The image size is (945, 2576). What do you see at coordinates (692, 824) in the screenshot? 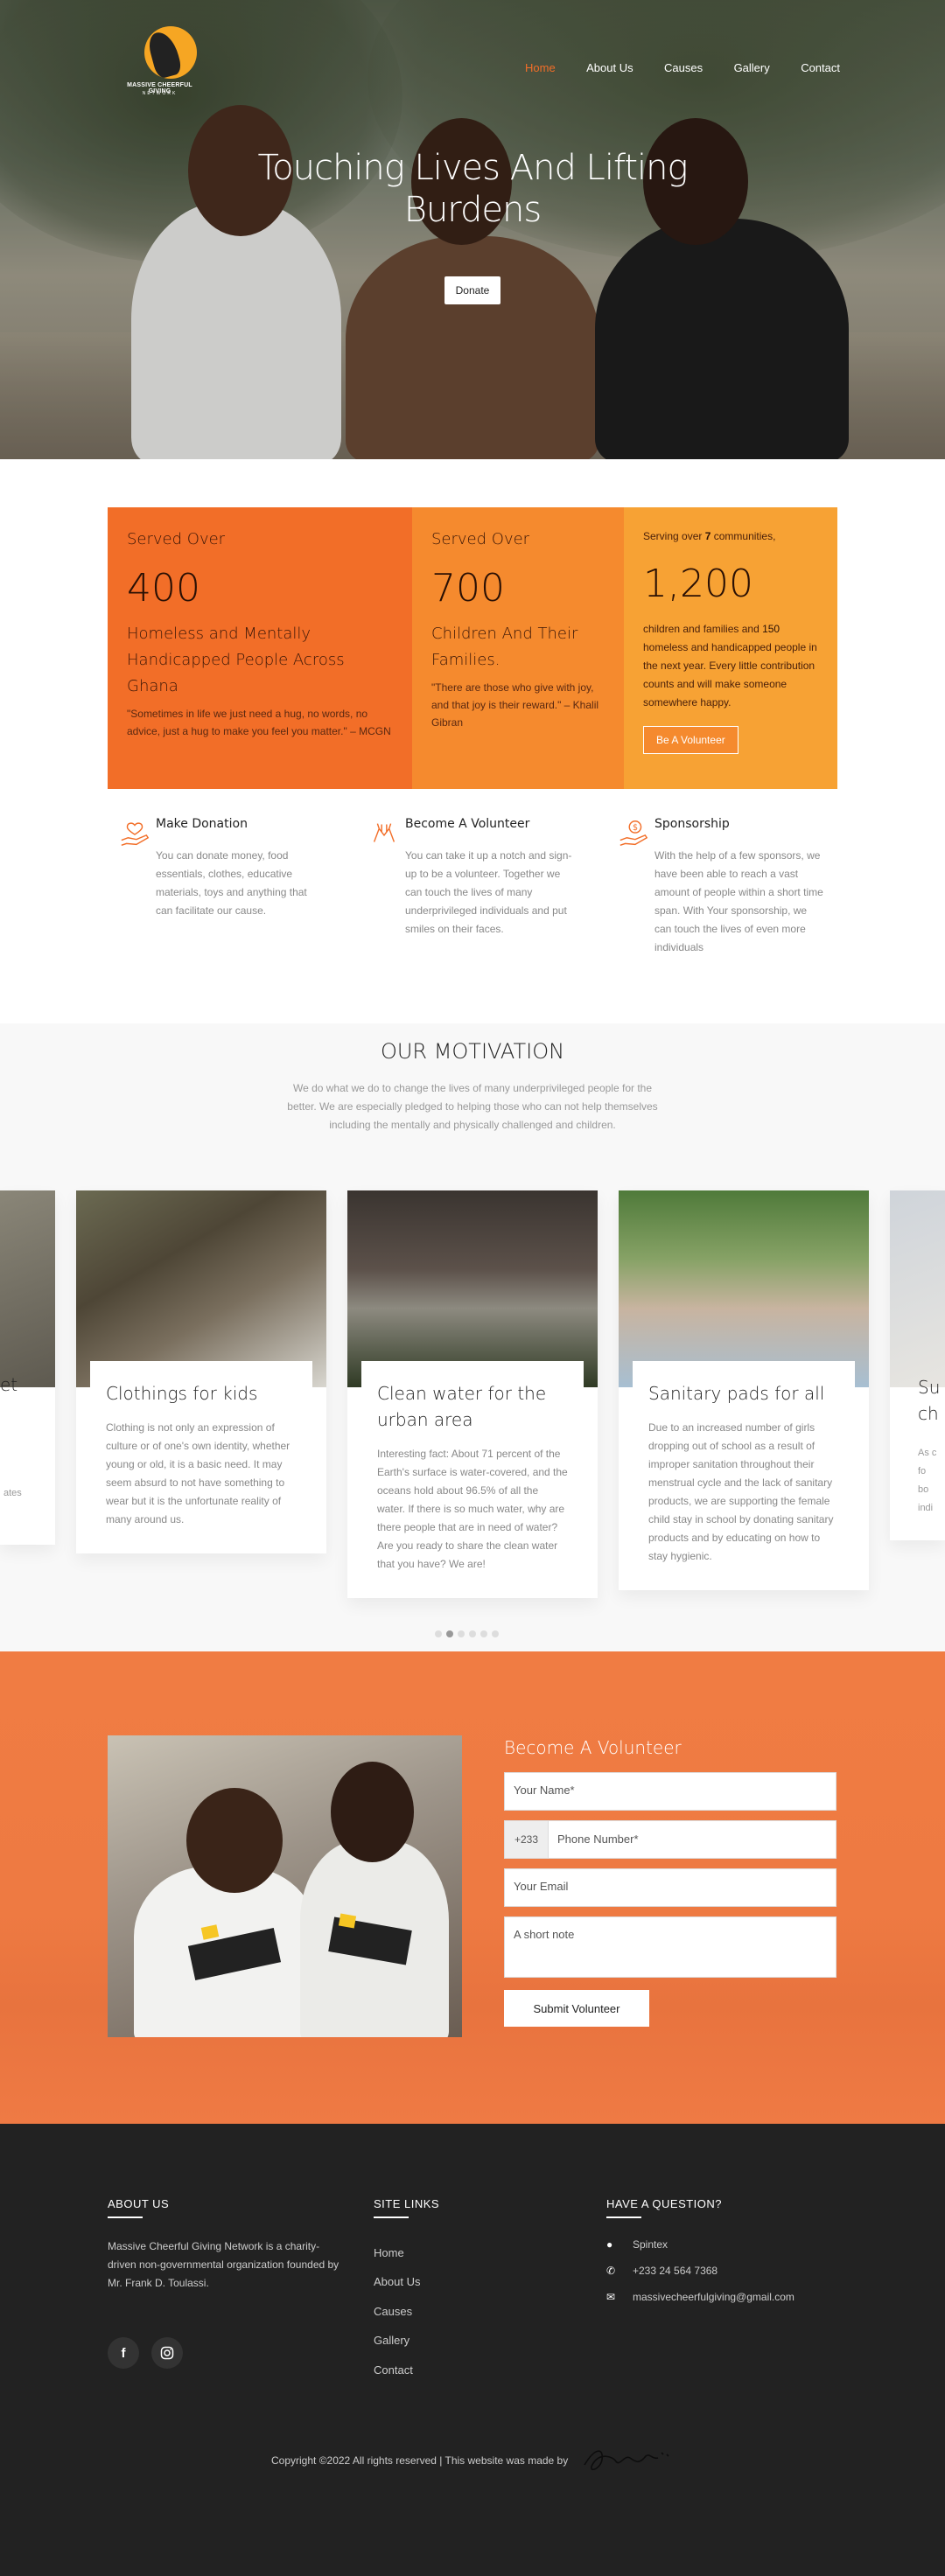
I see `feature-title: Sponsorship` at bounding box center [692, 824].